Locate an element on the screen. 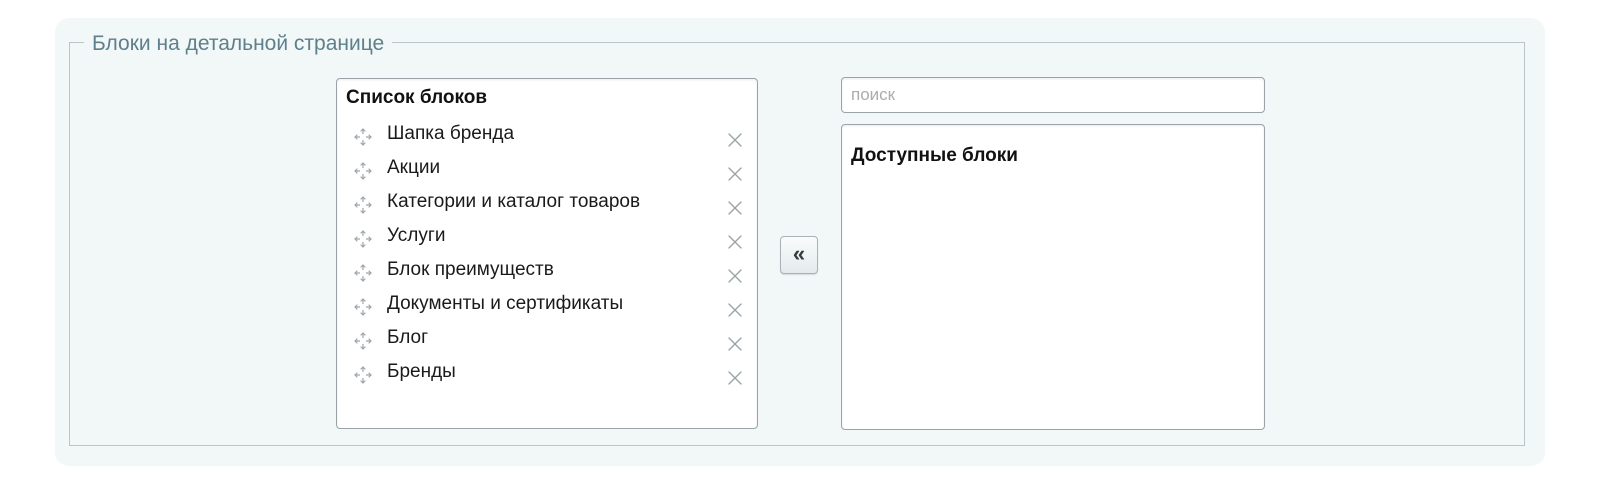  block-list-item: Категории и каталог товаров is located at coordinates (547, 202).